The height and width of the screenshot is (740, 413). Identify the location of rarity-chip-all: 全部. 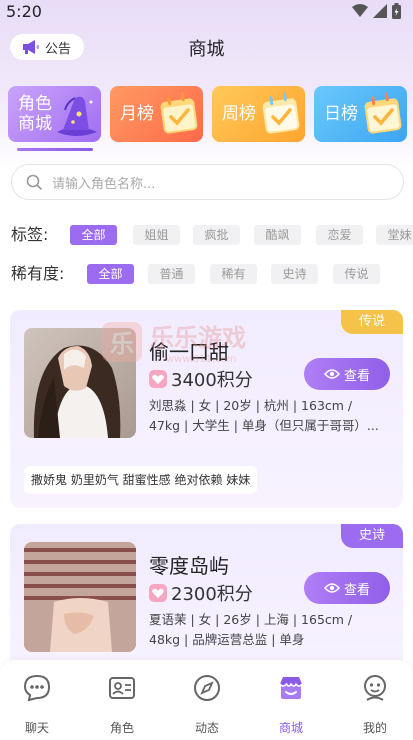
(110, 274).